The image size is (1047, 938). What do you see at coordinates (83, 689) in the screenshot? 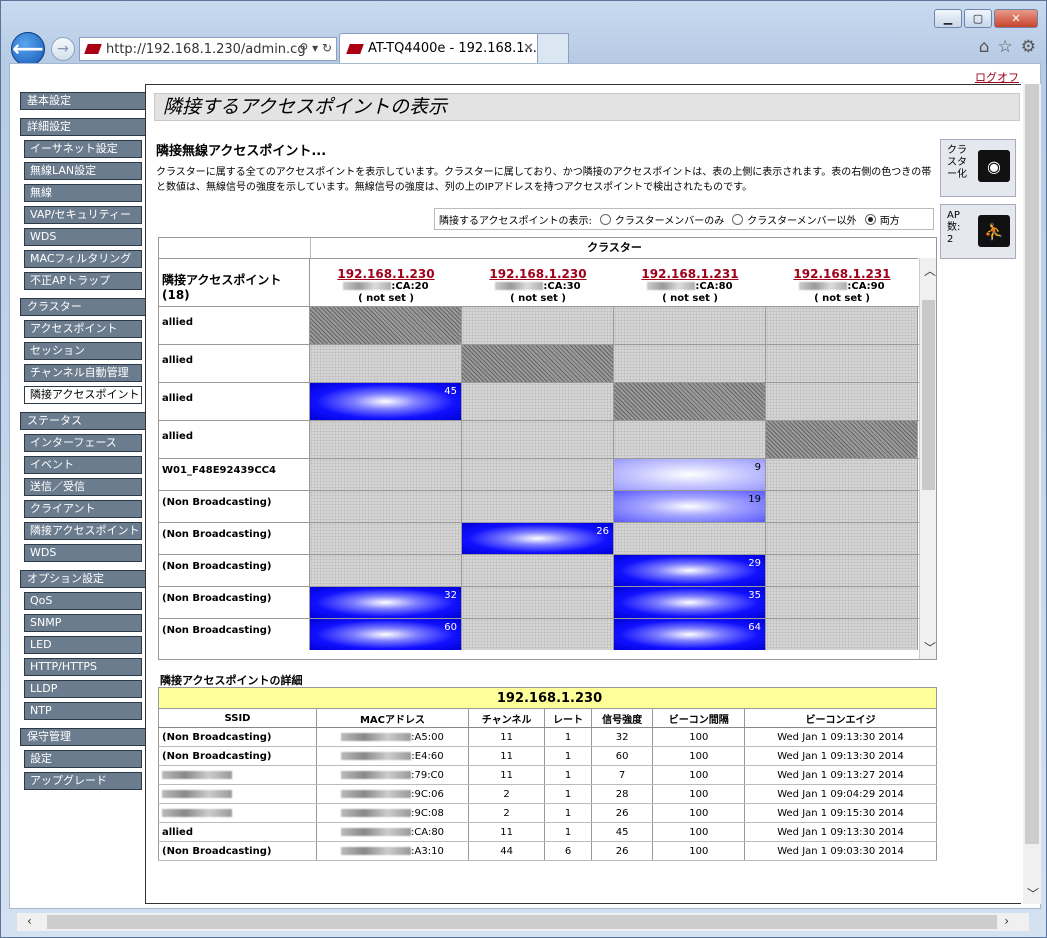
I see `sidebar-item: LLDP` at bounding box center [83, 689].